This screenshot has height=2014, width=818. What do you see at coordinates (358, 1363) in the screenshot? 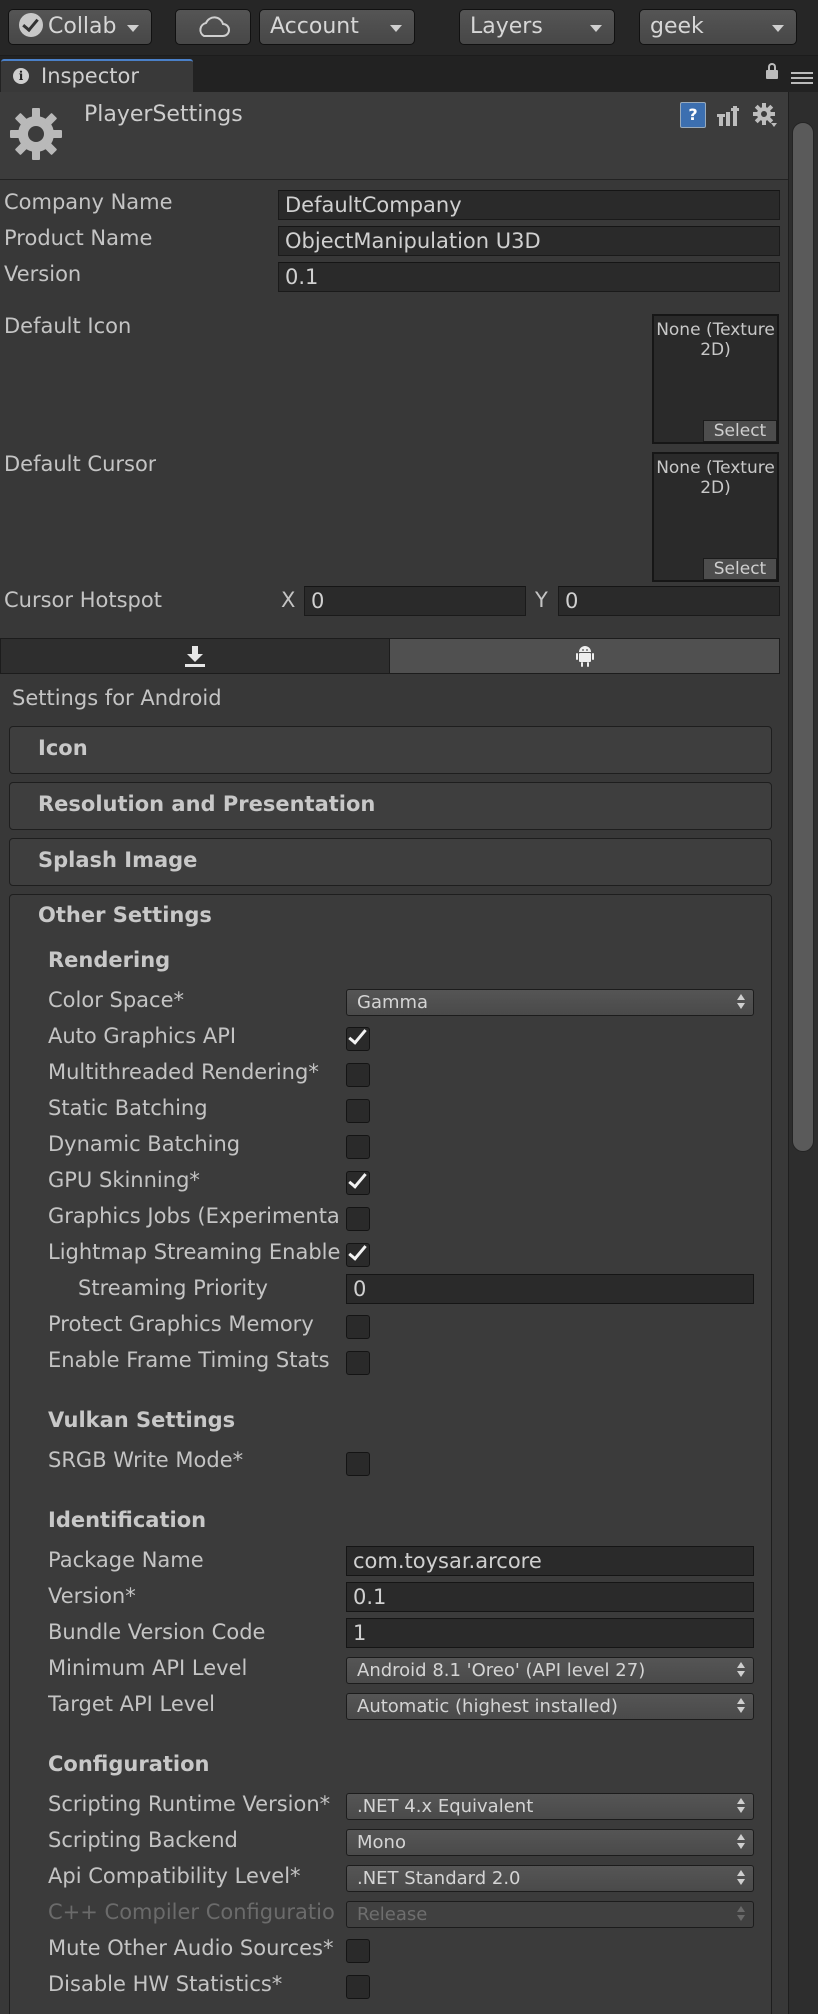
I see `frame-timing-stats-checkbox` at bounding box center [358, 1363].